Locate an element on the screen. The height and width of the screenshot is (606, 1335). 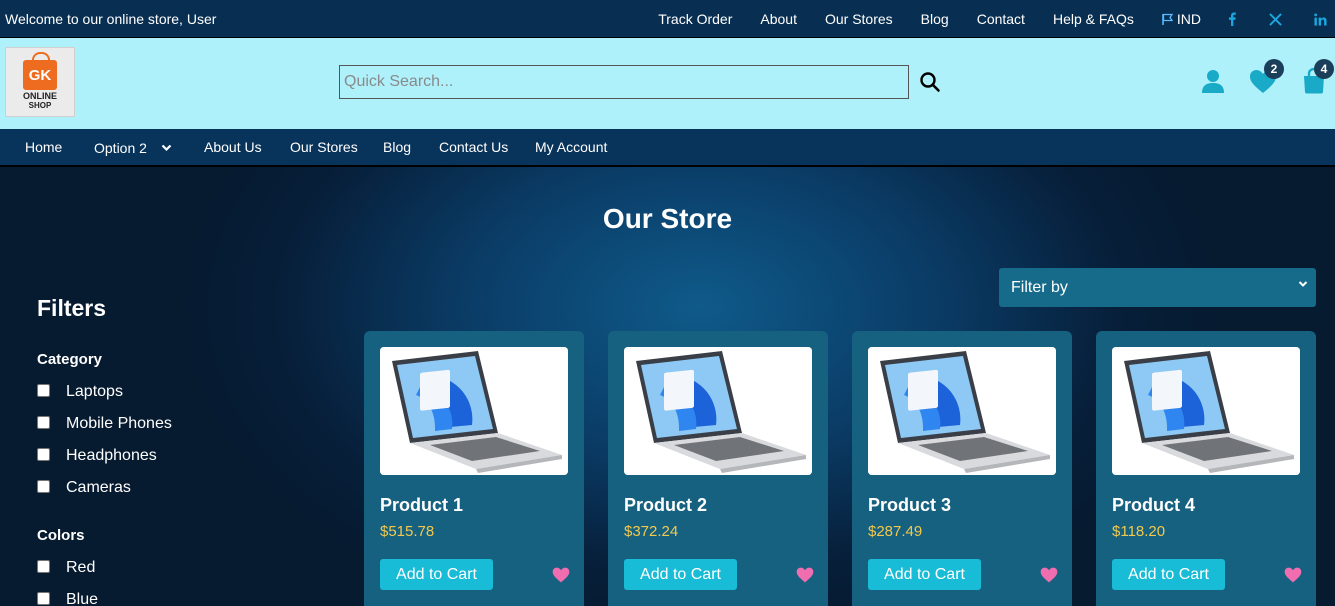
logo-gk: GK is located at coordinates (40, 75).